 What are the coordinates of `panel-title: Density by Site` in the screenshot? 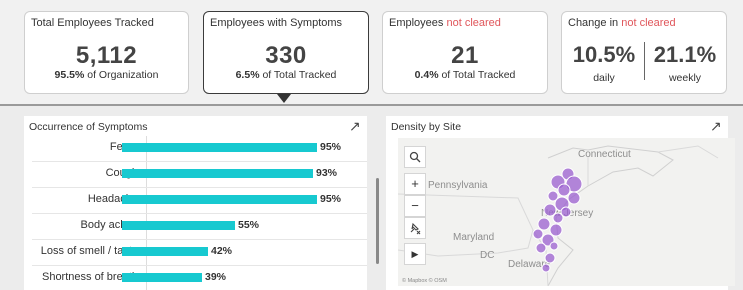 It's located at (426, 127).